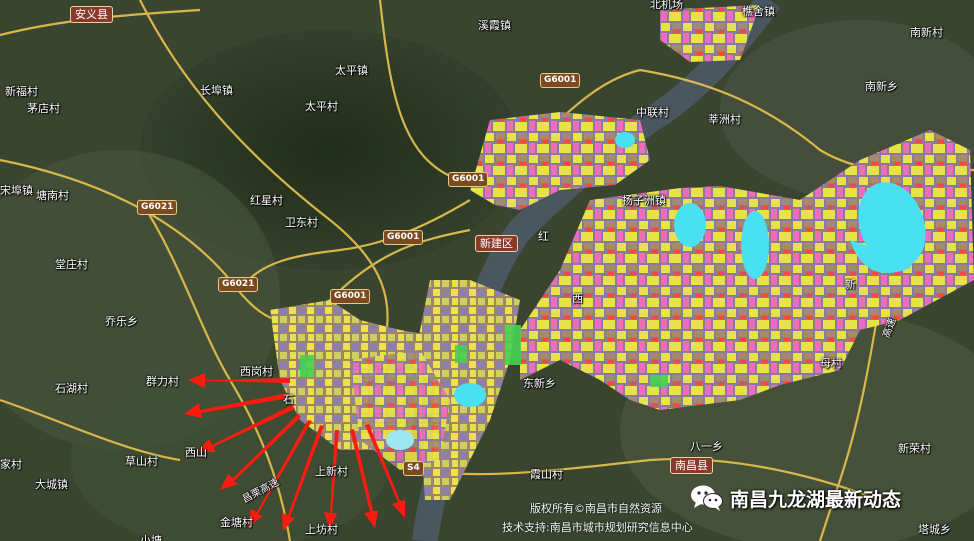 The width and height of the screenshot is (974, 541). What do you see at coordinates (926, 32) in the screenshot?
I see `place-nanxin-village: 南新村` at bounding box center [926, 32].